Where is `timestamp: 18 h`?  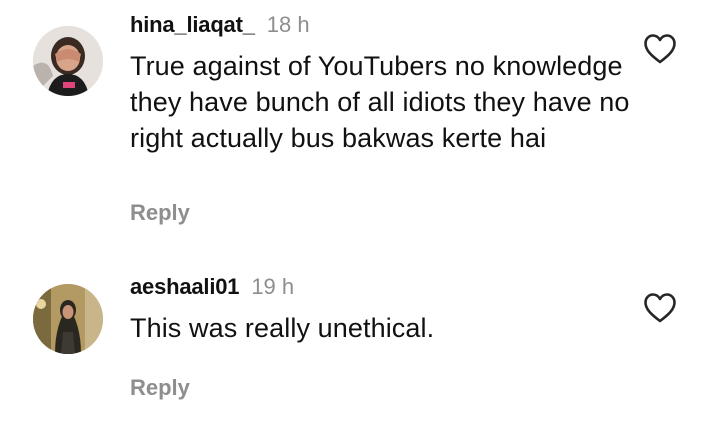 timestamp: 18 h is located at coordinates (288, 24).